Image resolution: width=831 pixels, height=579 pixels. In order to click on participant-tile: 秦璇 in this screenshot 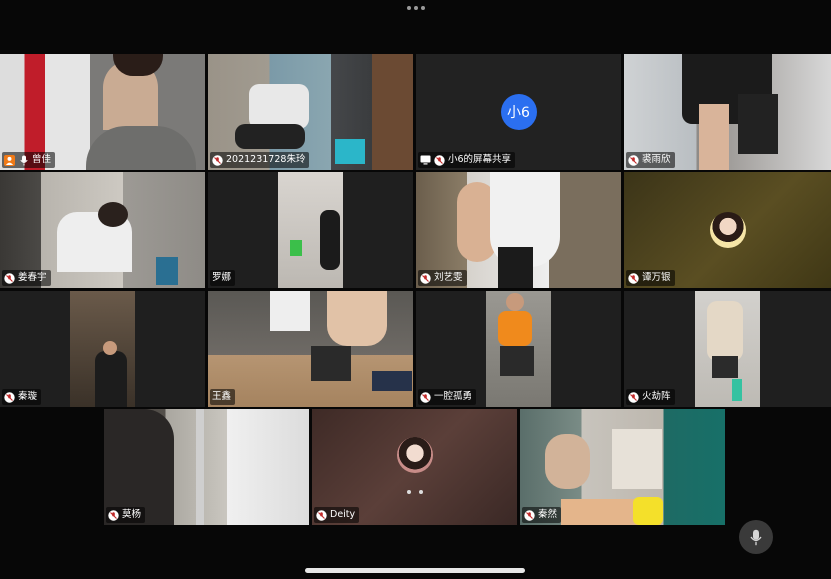, I will do `click(102, 349)`.